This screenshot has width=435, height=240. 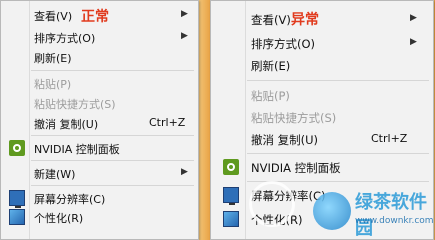 I want to click on watermark-url: www.downkr.com, so click(x=394, y=221).